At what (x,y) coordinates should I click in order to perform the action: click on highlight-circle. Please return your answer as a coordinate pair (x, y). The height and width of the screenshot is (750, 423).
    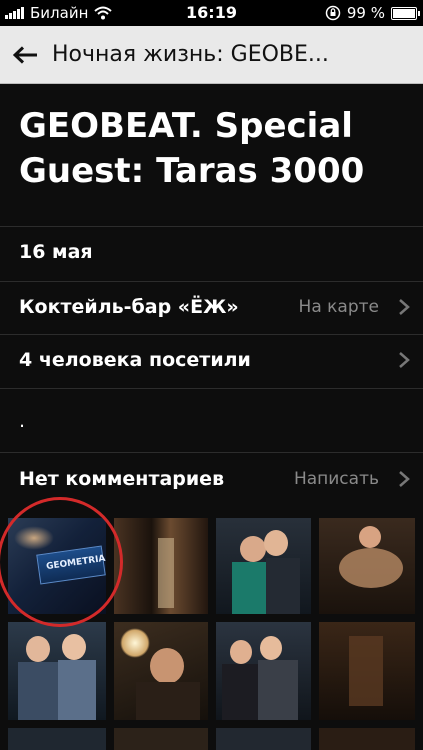
    Looking at the image, I should click on (61, 562).